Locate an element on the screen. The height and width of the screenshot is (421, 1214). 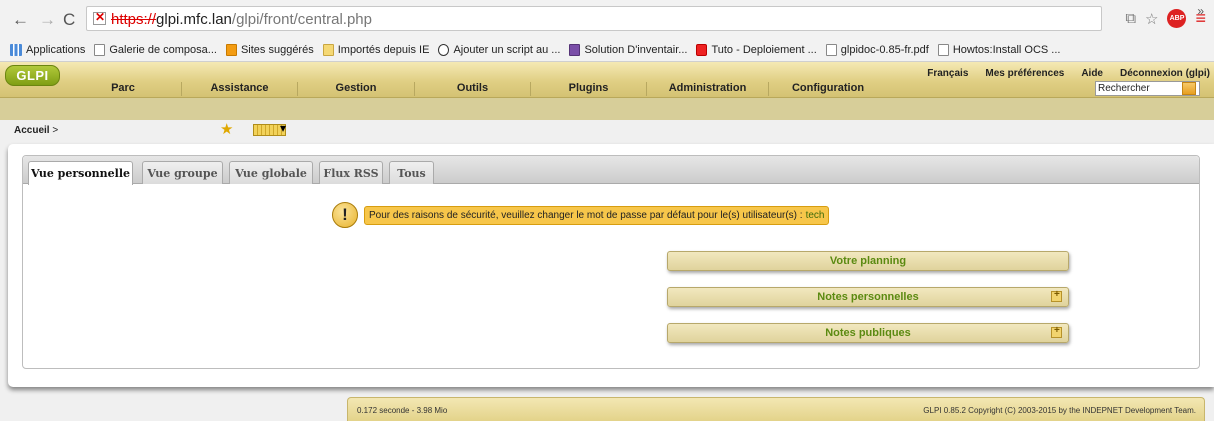
url-host: glpi.mfc.lan is located at coordinates (194, 19).